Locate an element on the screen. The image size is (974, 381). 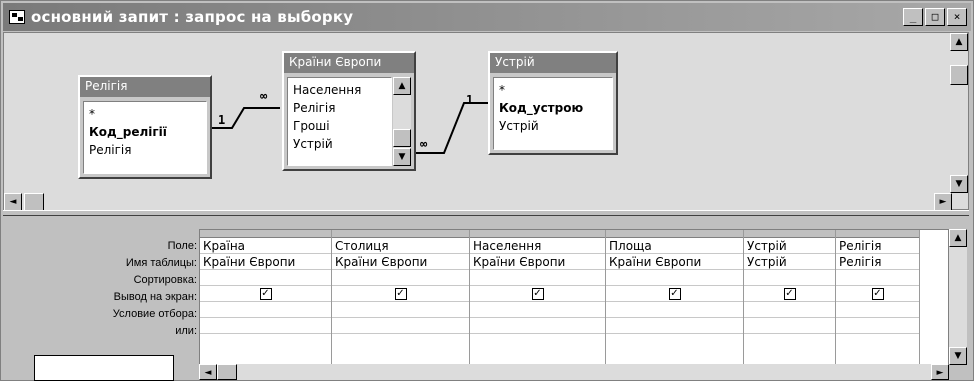
table-cell: Устрій is located at coordinates (789, 262).